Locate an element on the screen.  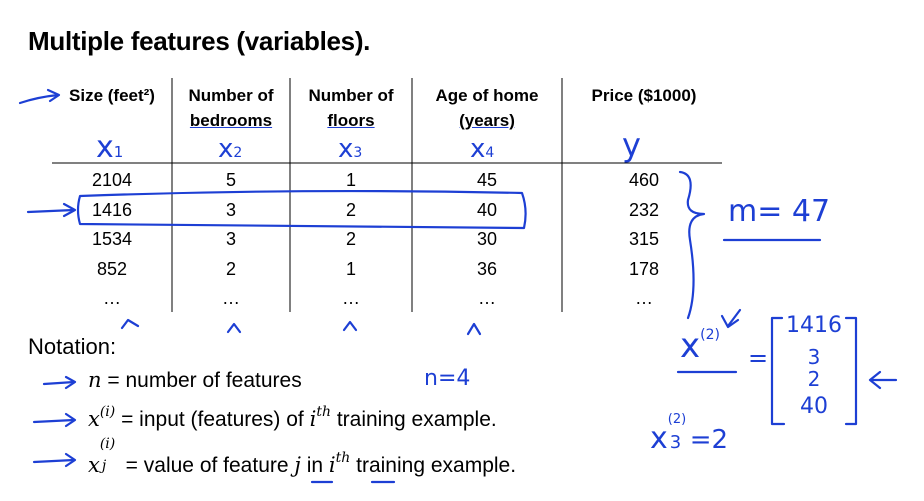
cell-r1-c1: 2104 is located at coordinates (112, 180).